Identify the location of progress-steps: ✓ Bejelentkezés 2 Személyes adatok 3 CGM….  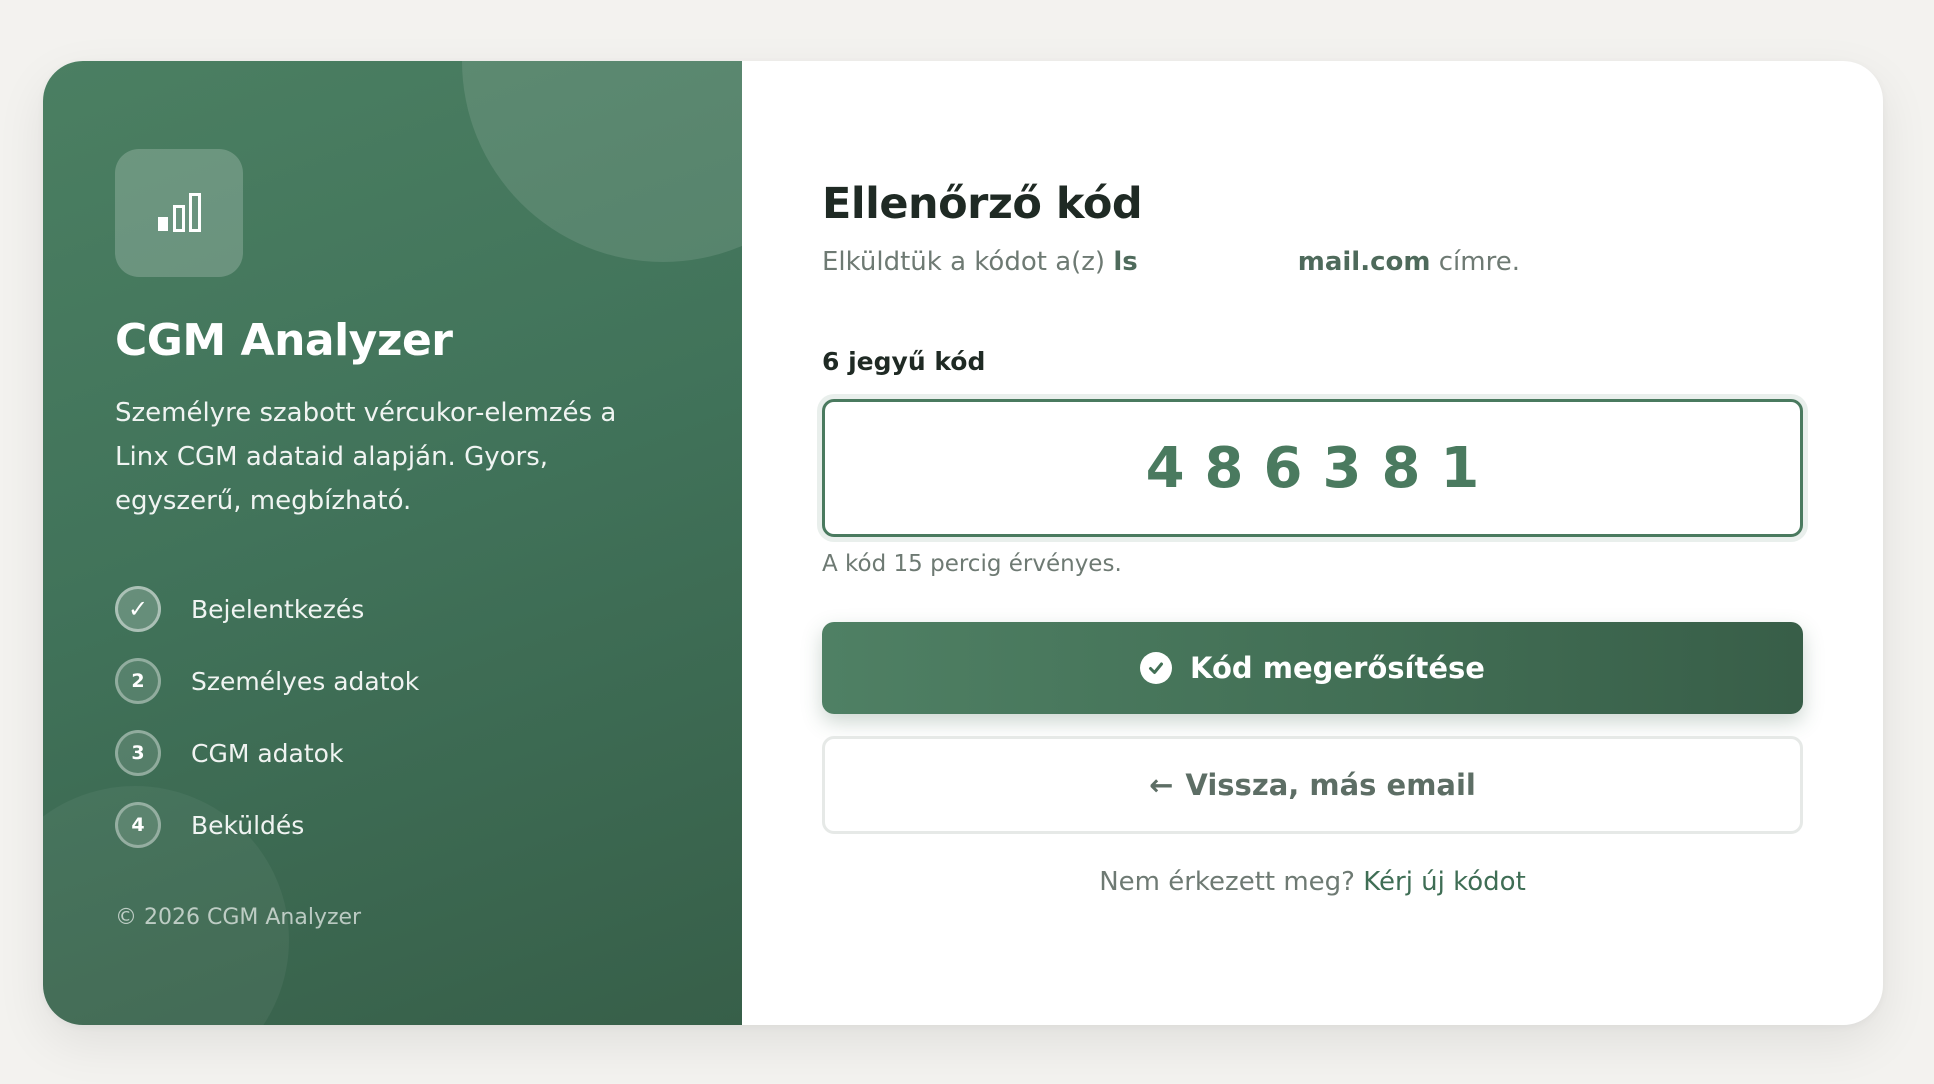
(267, 727).